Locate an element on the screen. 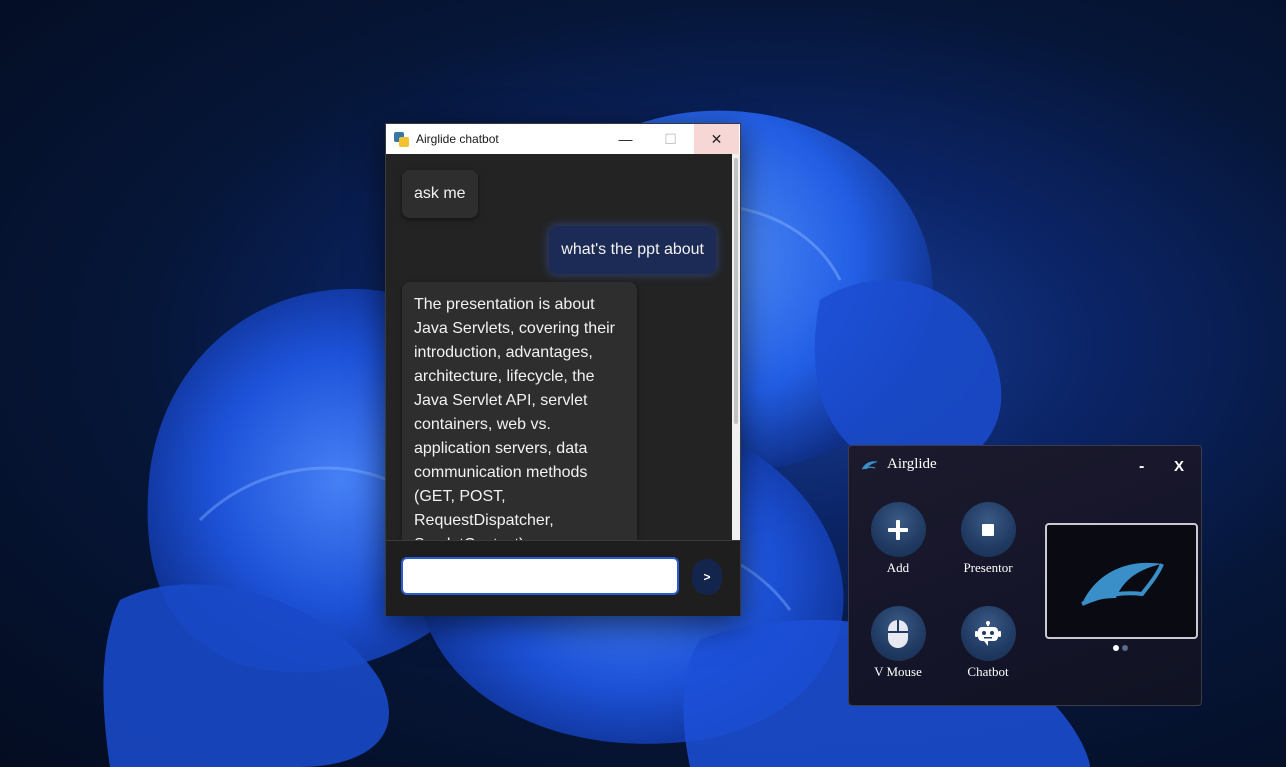 This screenshot has width=1286, height=767. panel-close-button: X is located at coordinates (1179, 466).